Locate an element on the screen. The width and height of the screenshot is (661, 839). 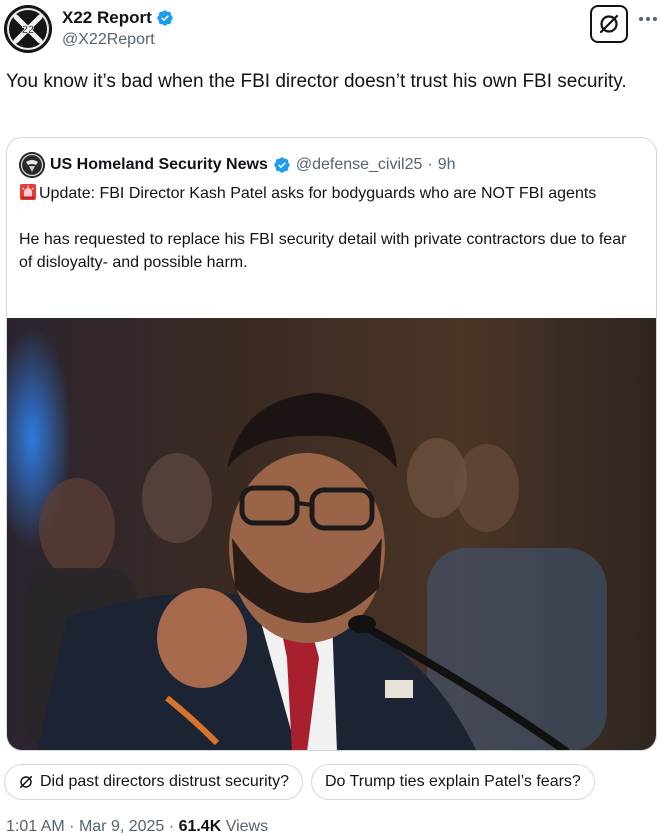
quoted-author-avatar is located at coordinates (32, 165).